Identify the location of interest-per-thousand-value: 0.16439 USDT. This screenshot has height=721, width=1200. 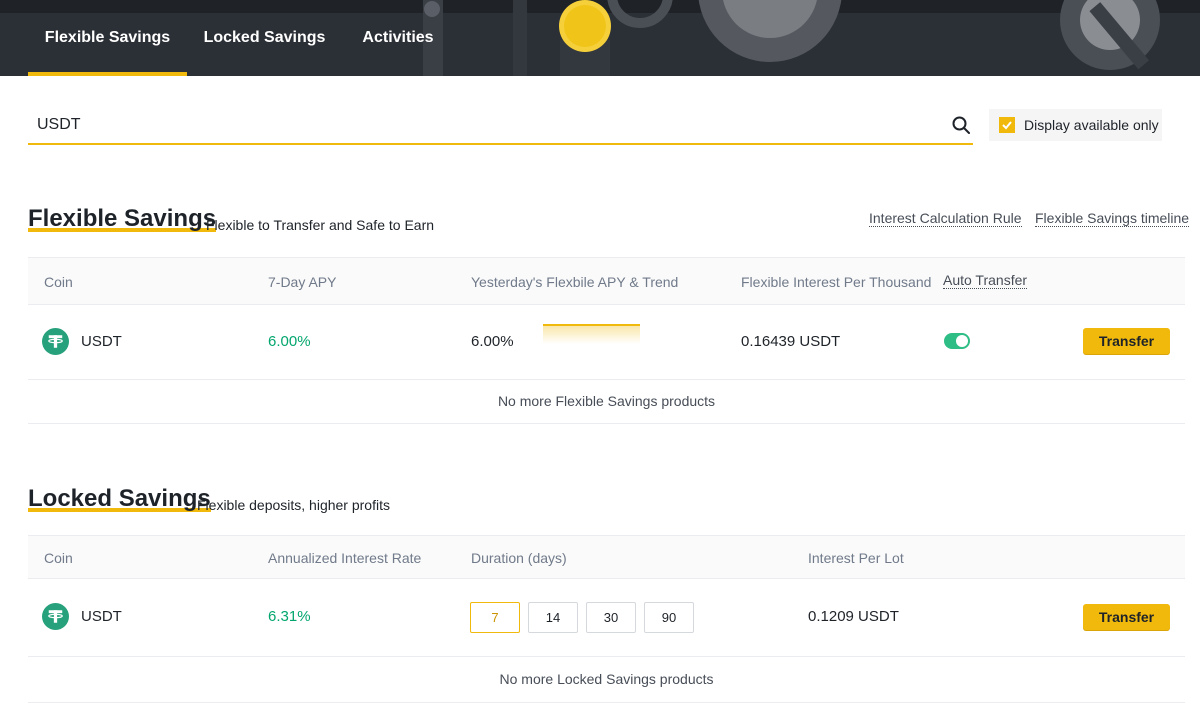
(791, 341).